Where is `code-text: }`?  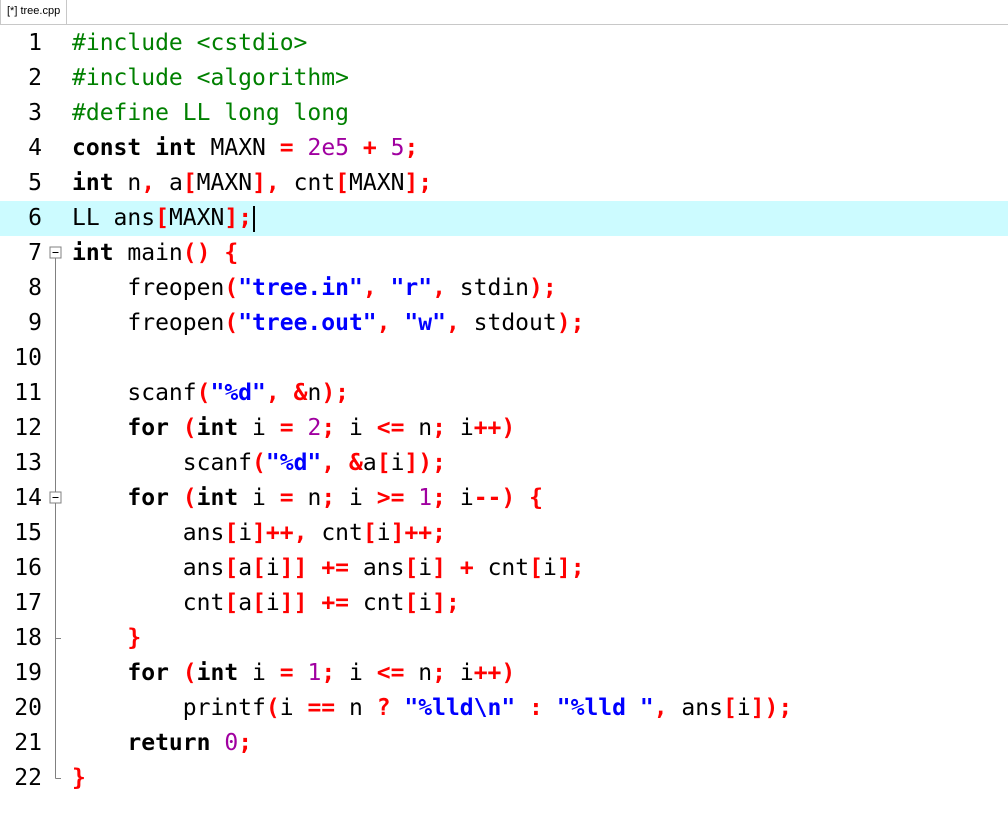 code-text: } is located at coordinates (106, 638).